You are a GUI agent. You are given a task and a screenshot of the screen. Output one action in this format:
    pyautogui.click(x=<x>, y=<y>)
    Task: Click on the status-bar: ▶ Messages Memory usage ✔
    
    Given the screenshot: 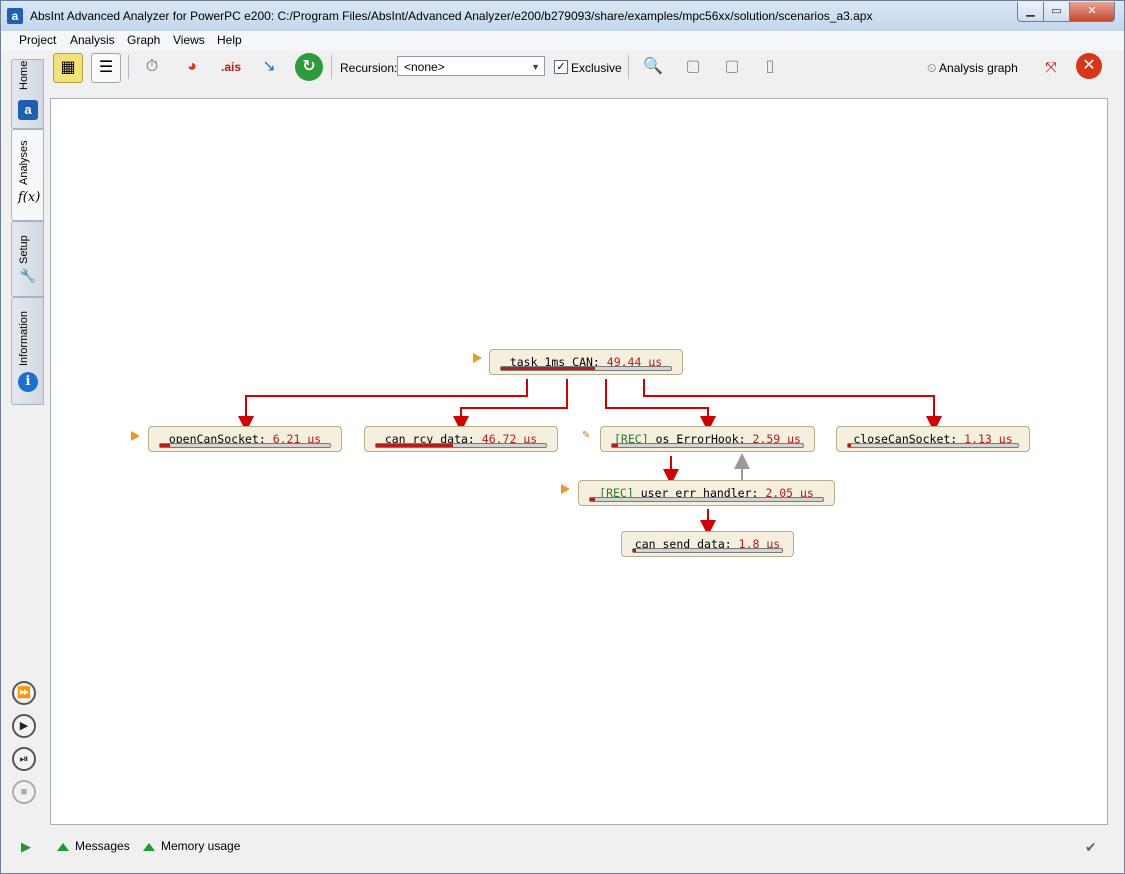 What is the action you would take?
    pyautogui.click(x=562, y=846)
    